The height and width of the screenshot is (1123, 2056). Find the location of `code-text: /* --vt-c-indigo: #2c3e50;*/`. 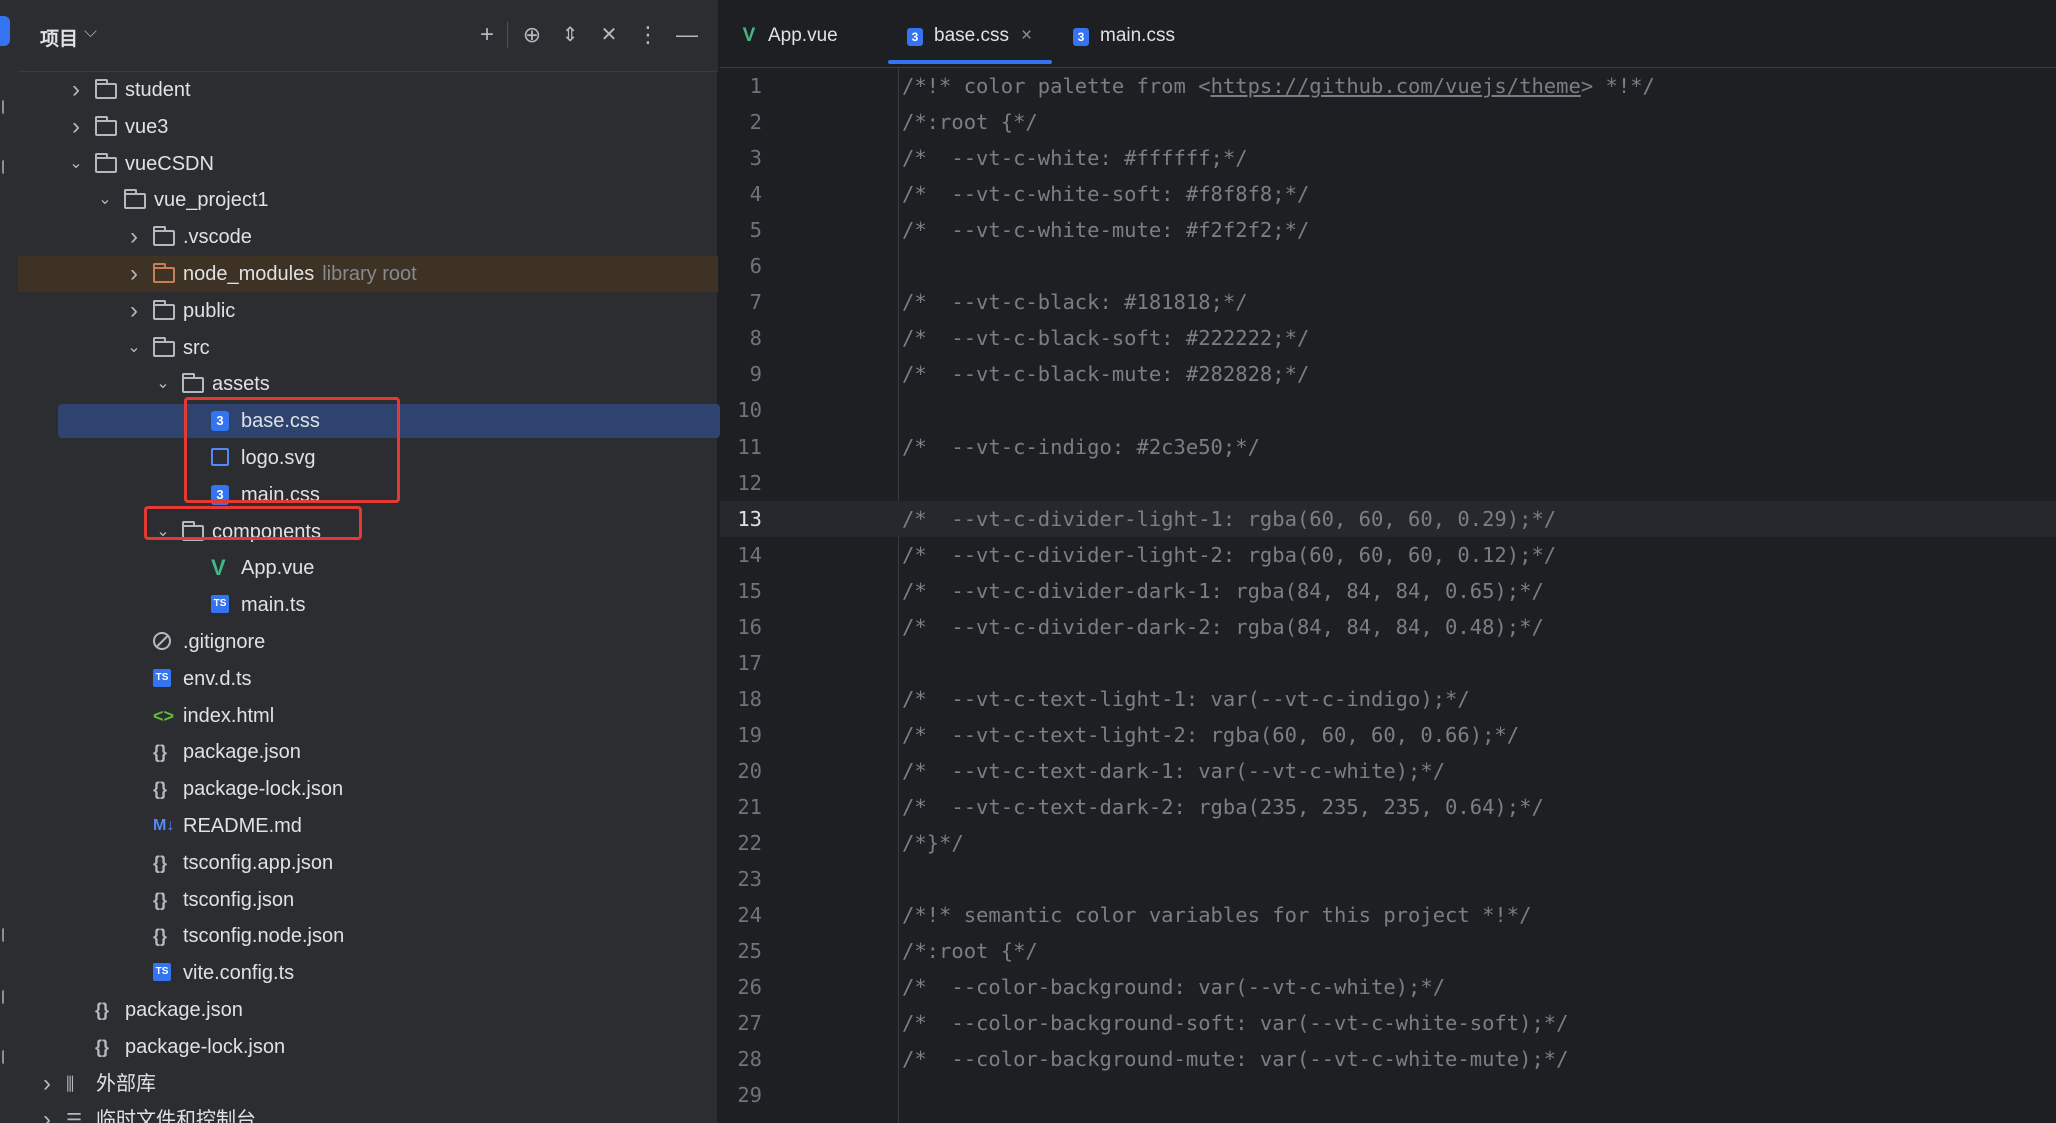

code-text: /* --vt-c-indigo: #2c3e50;*/ is located at coordinates (1081, 447).